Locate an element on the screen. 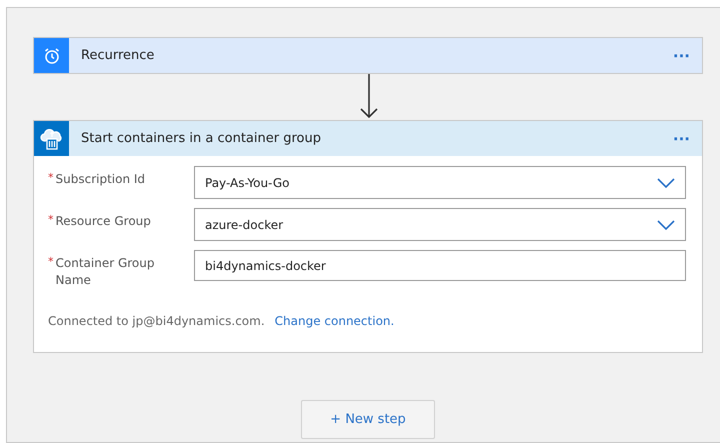 The height and width of the screenshot is (443, 720). input-field: bi4dynamics-docker is located at coordinates (440, 265).